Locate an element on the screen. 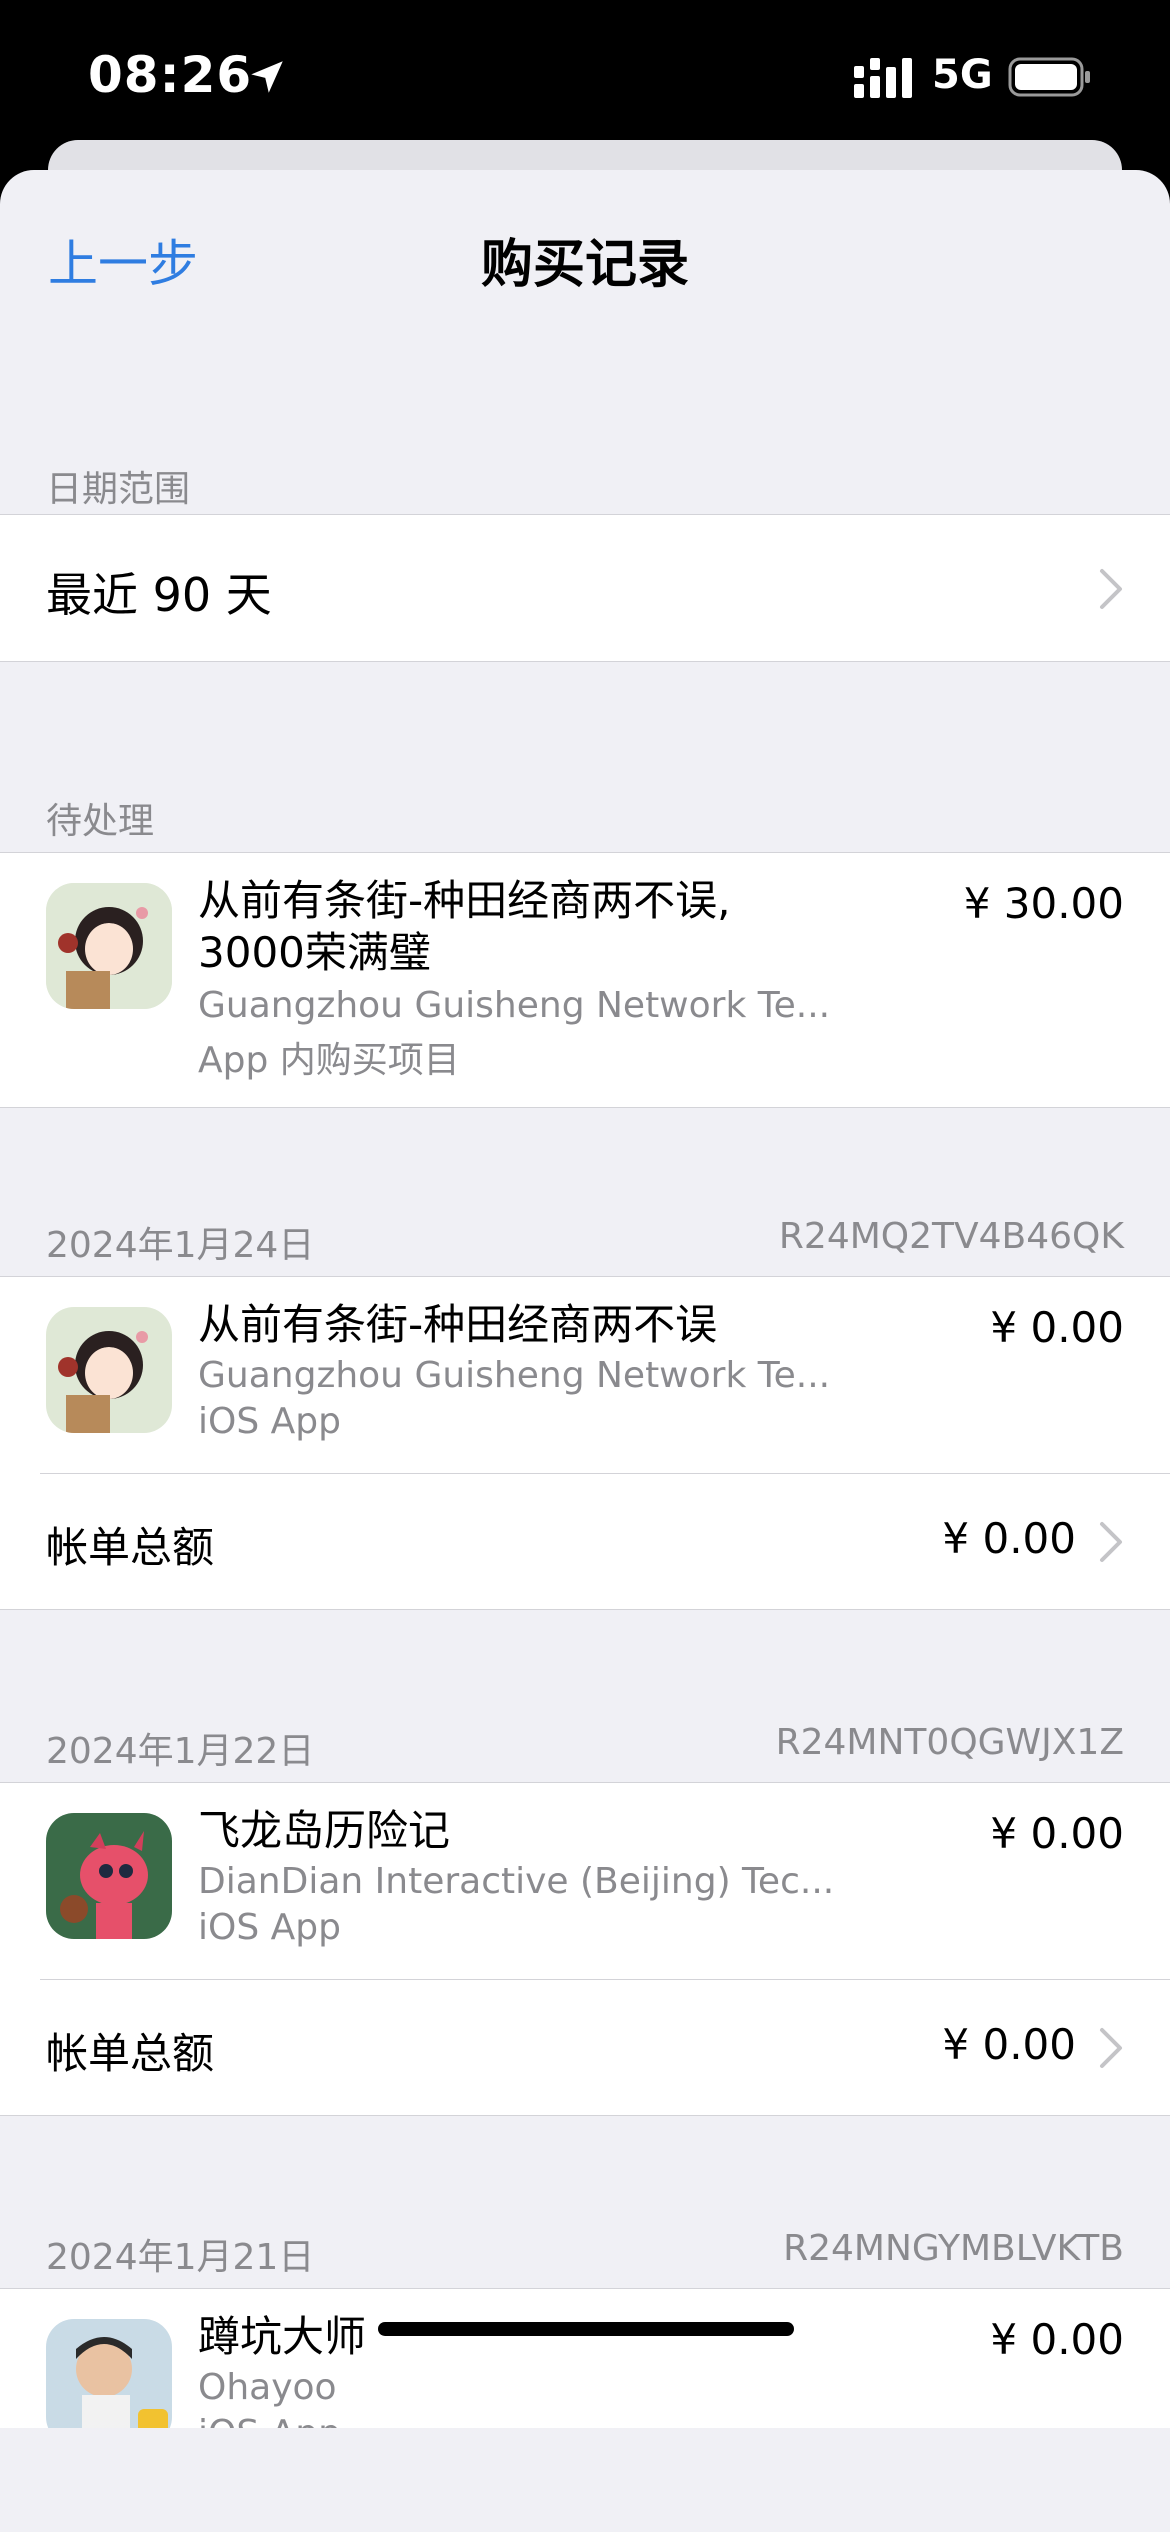 The image size is (1170, 2532). pending-item-title-line2: 3000荣满璧 is located at coordinates (314, 952).